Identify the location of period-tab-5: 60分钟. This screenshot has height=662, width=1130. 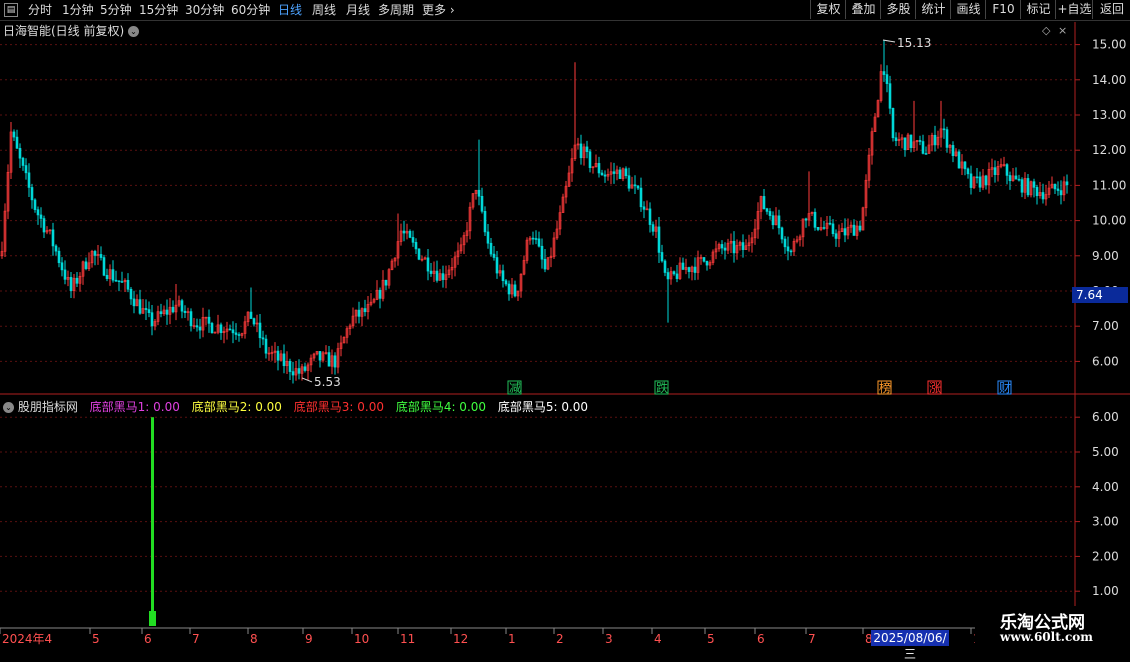
(250, 10).